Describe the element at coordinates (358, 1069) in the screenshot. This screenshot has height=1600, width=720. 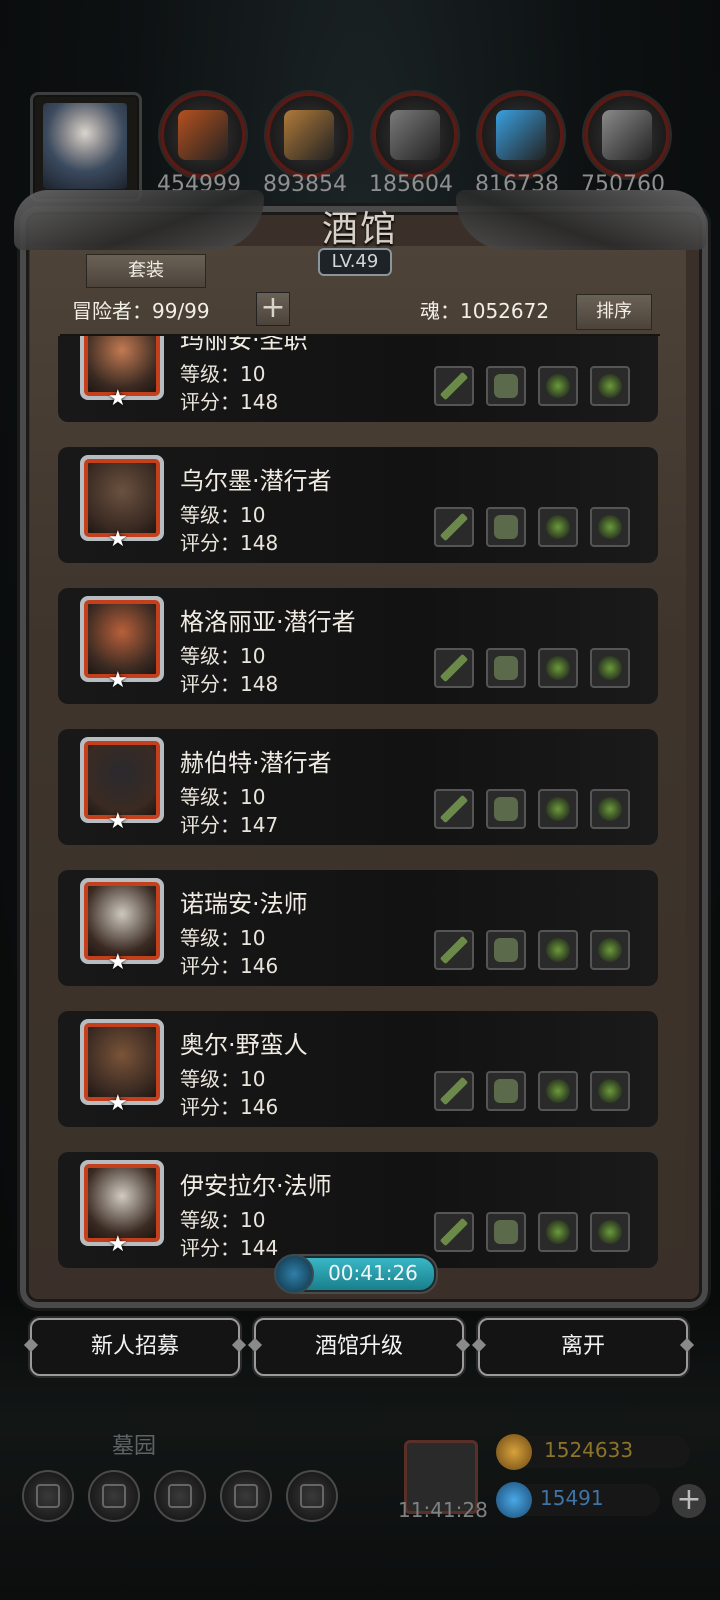
I see `hero-card: ★ 奥尔·野蛮人 等级：10 评分：146` at that location.